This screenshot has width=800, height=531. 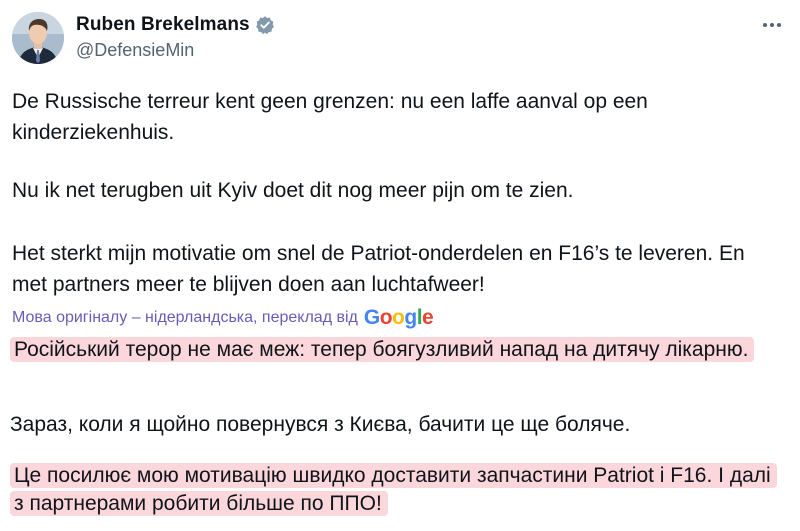 I want to click on avatar, so click(x=38, y=38).